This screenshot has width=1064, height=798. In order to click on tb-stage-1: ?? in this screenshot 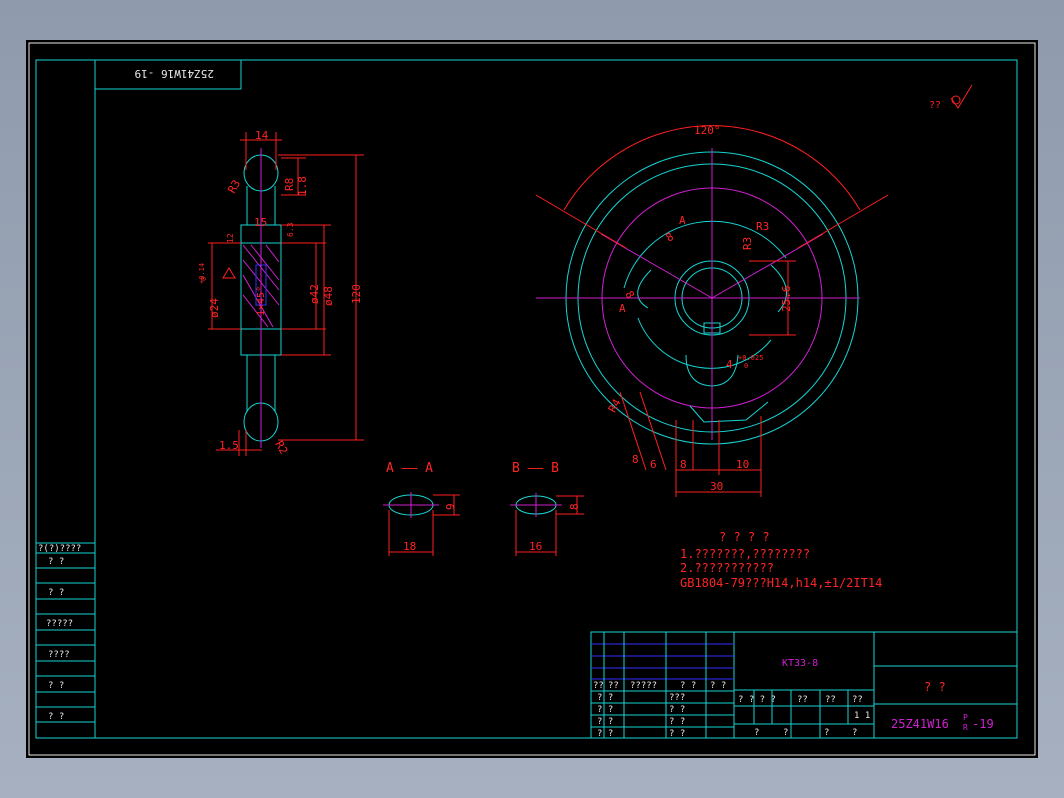, I will do `click(802, 700)`.